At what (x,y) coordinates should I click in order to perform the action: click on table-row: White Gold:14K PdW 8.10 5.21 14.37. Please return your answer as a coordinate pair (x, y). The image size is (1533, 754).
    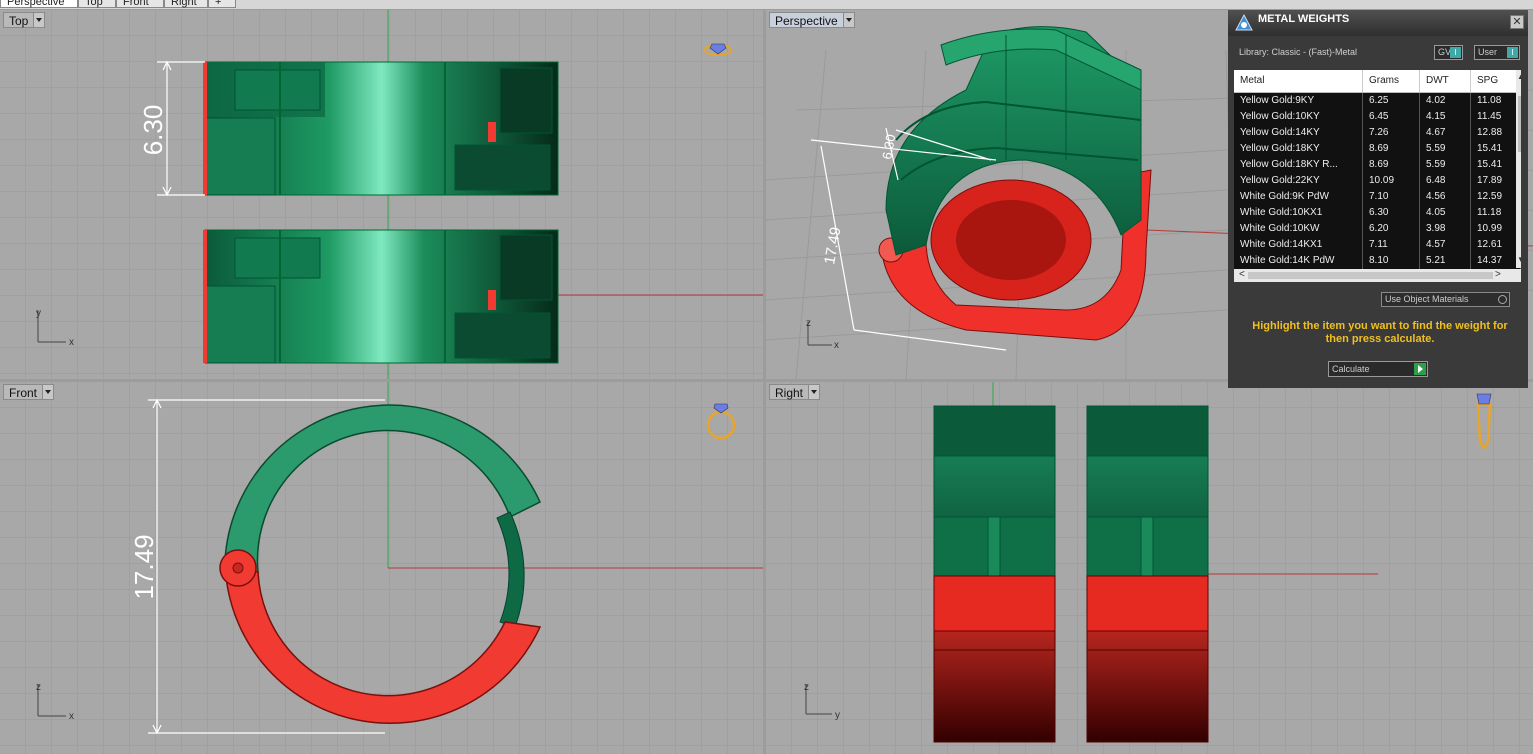
    Looking at the image, I should click on (1377, 261).